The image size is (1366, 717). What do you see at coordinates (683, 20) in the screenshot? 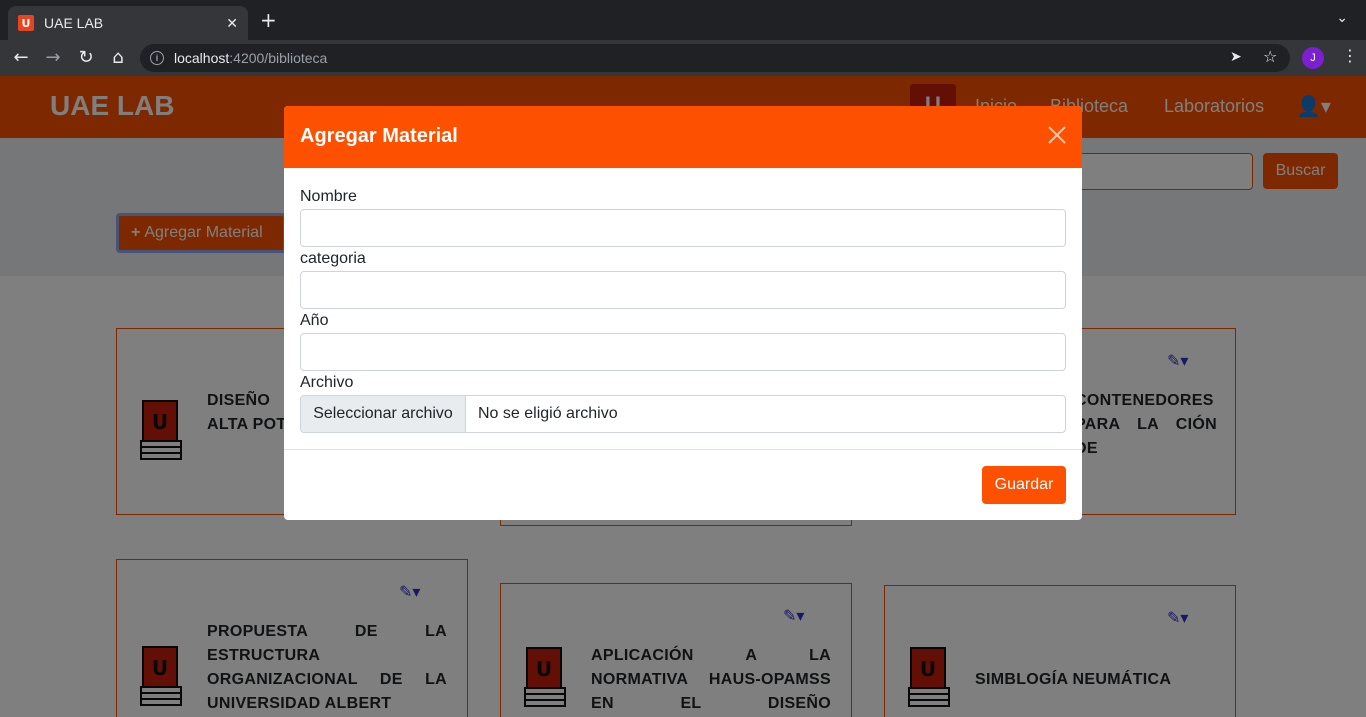
I see `browser-tabbar: U UAE LAB ✕ + ⌄` at bounding box center [683, 20].